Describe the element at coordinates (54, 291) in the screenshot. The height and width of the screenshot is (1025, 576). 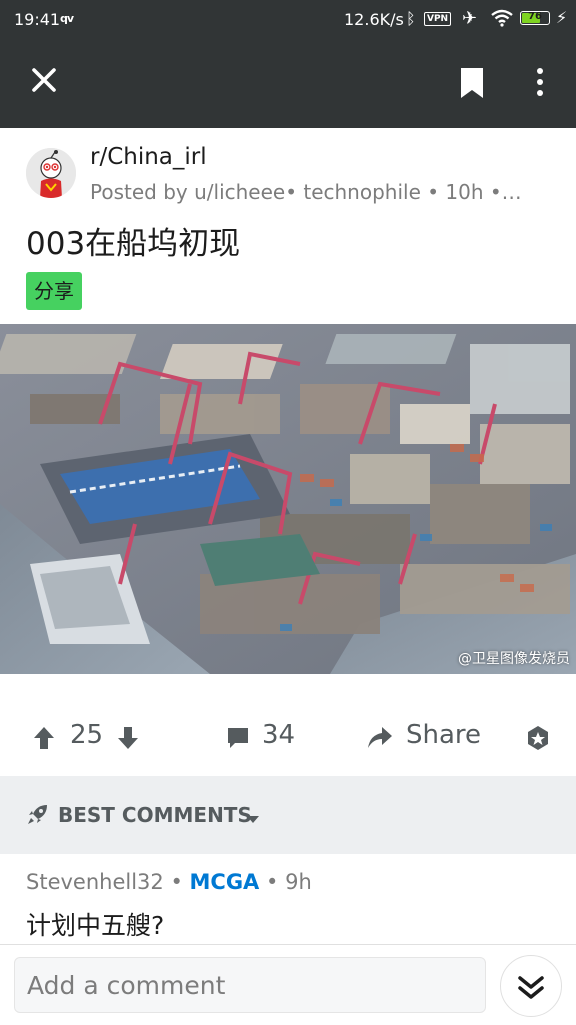
I see `post-flair: 分享` at that location.